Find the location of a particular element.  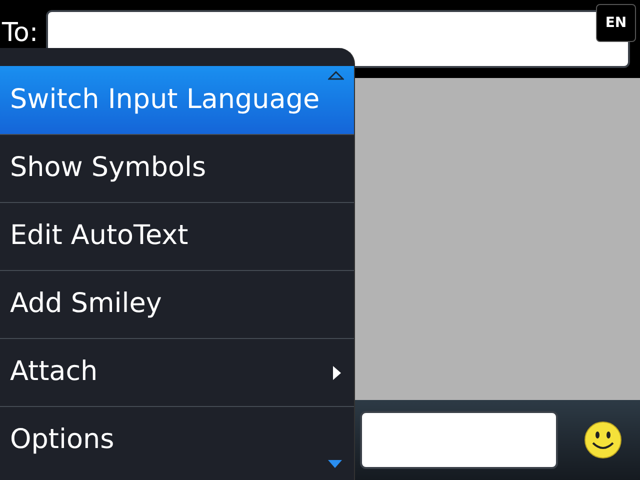

smiley-icon is located at coordinates (603, 440).